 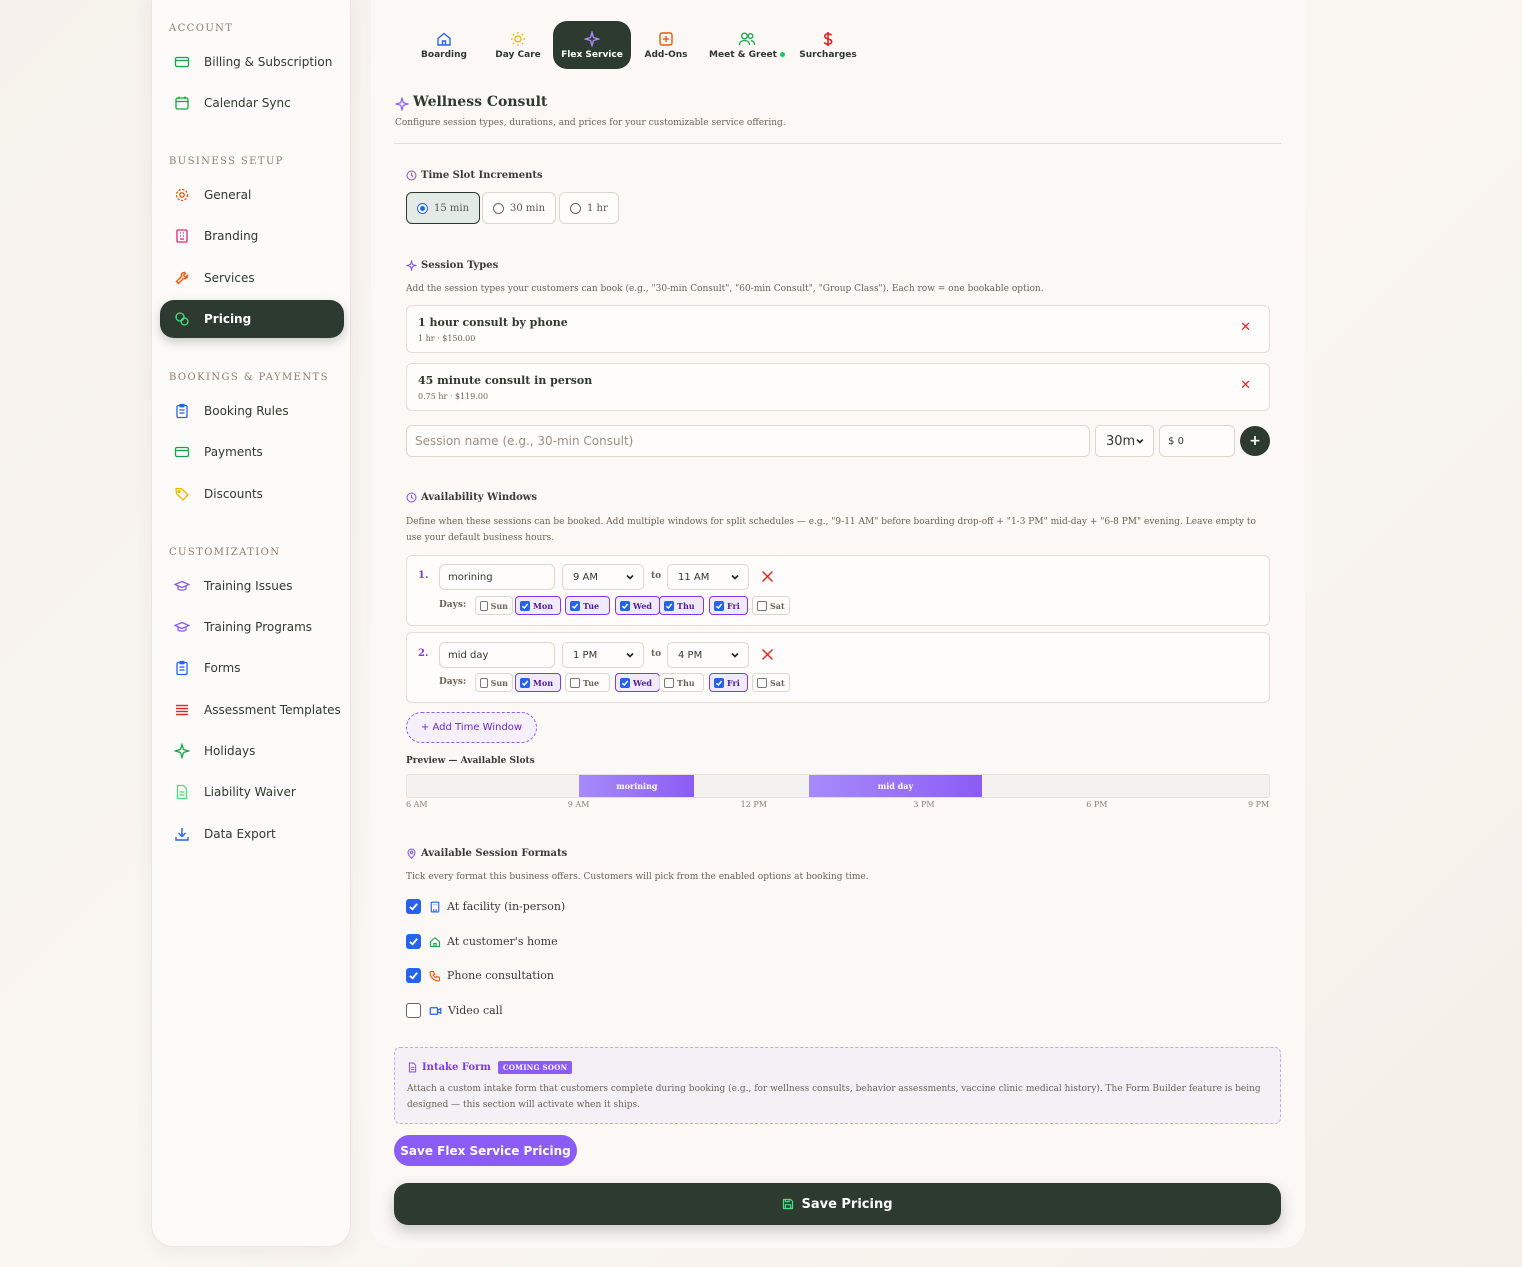 What do you see at coordinates (252, 494) in the screenshot?
I see `sidebar-item-discounts: Discounts` at bounding box center [252, 494].